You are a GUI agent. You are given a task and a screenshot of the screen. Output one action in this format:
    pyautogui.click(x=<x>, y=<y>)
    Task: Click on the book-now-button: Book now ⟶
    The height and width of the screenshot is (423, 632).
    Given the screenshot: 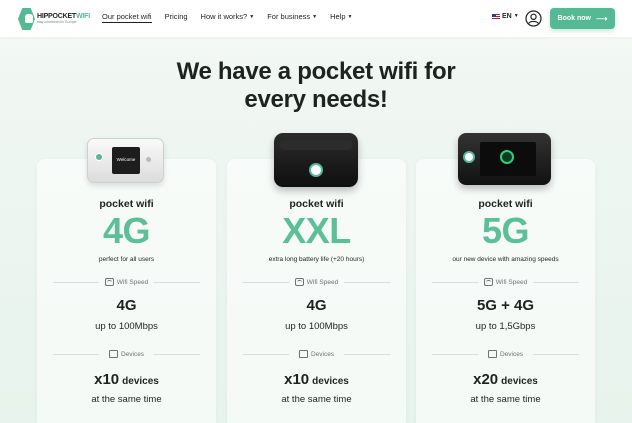 What is the action you would take?
    pyautogui.click(x=582, y=18)
    